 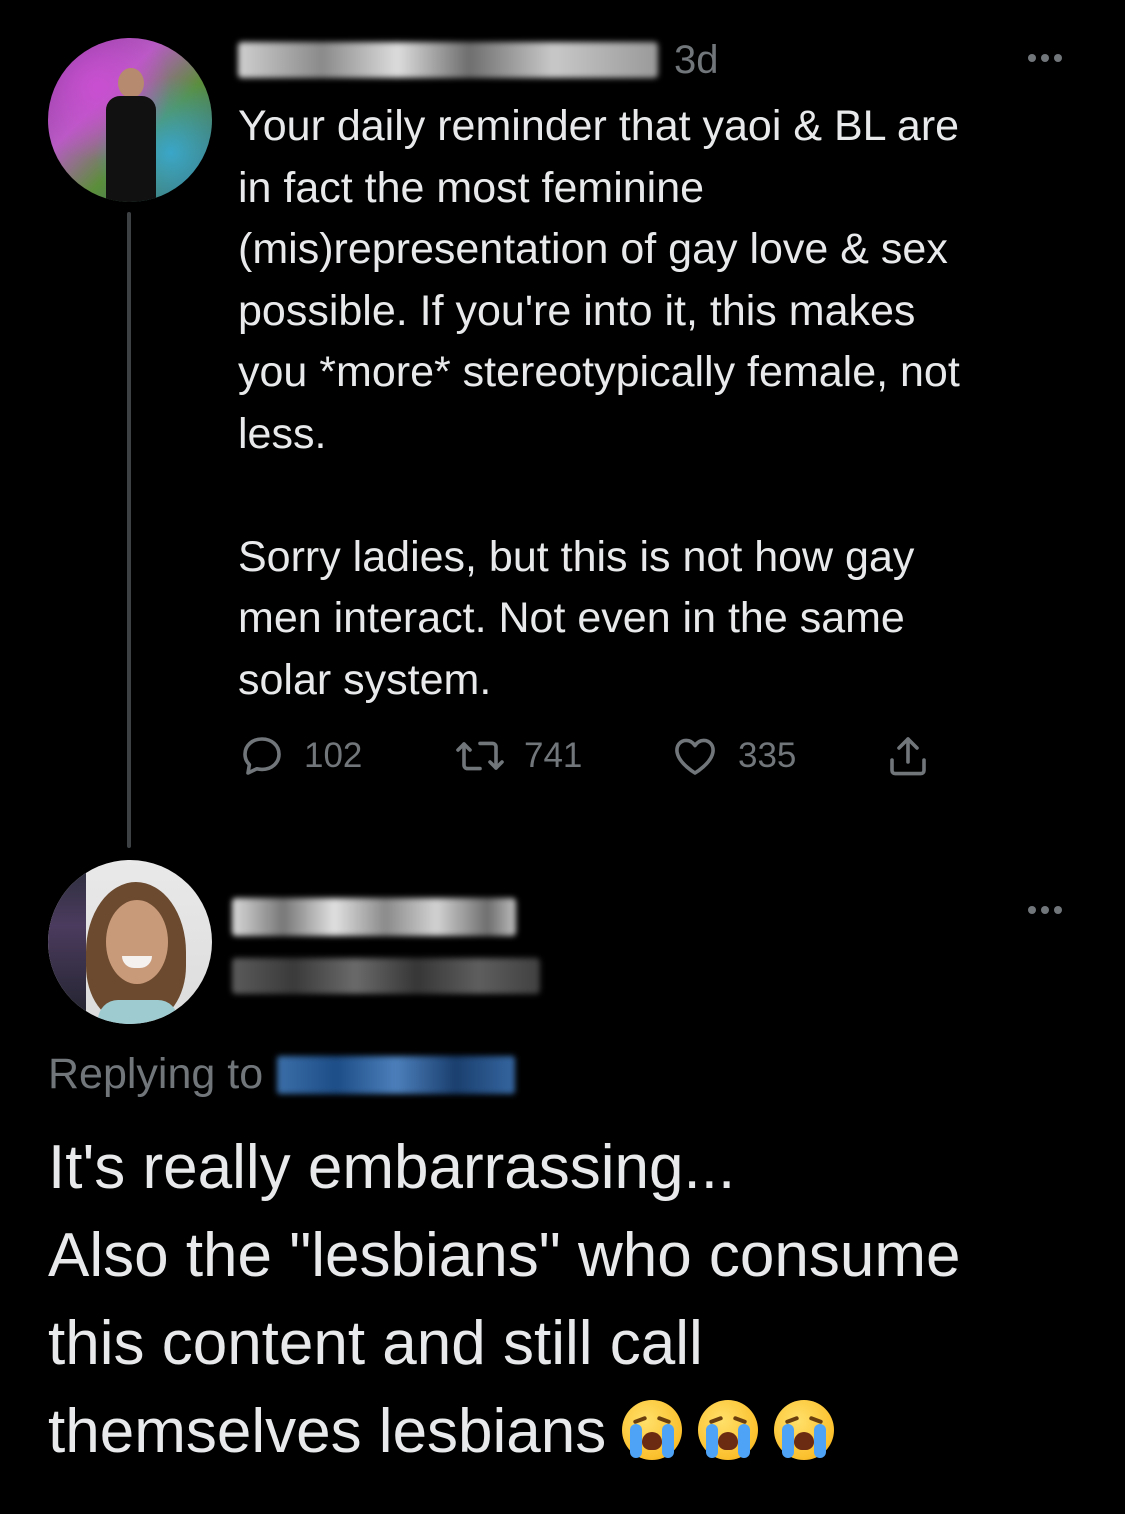 What do you see at coordinates (396, 1074) in the screenshot?
I see `replying-to-handle-redacted` at bounding box center [396, 1074].